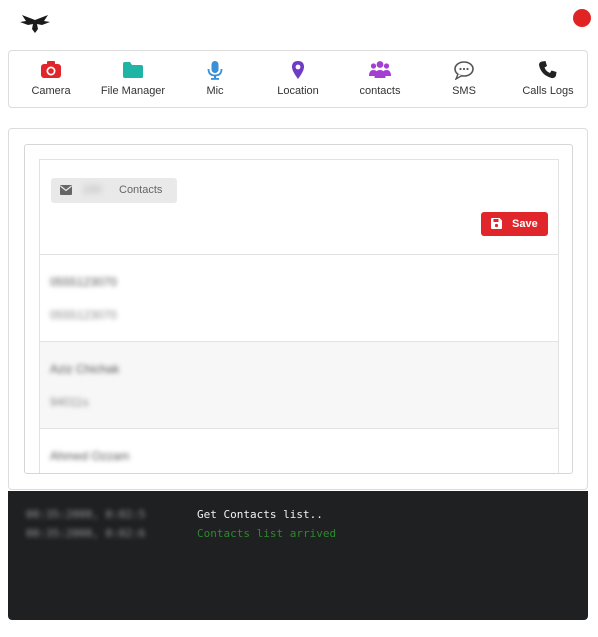 Image resolution: width=598 pixels, height=637 pixels. I want to click on contact-name: 0555123070, so click(83, 282).